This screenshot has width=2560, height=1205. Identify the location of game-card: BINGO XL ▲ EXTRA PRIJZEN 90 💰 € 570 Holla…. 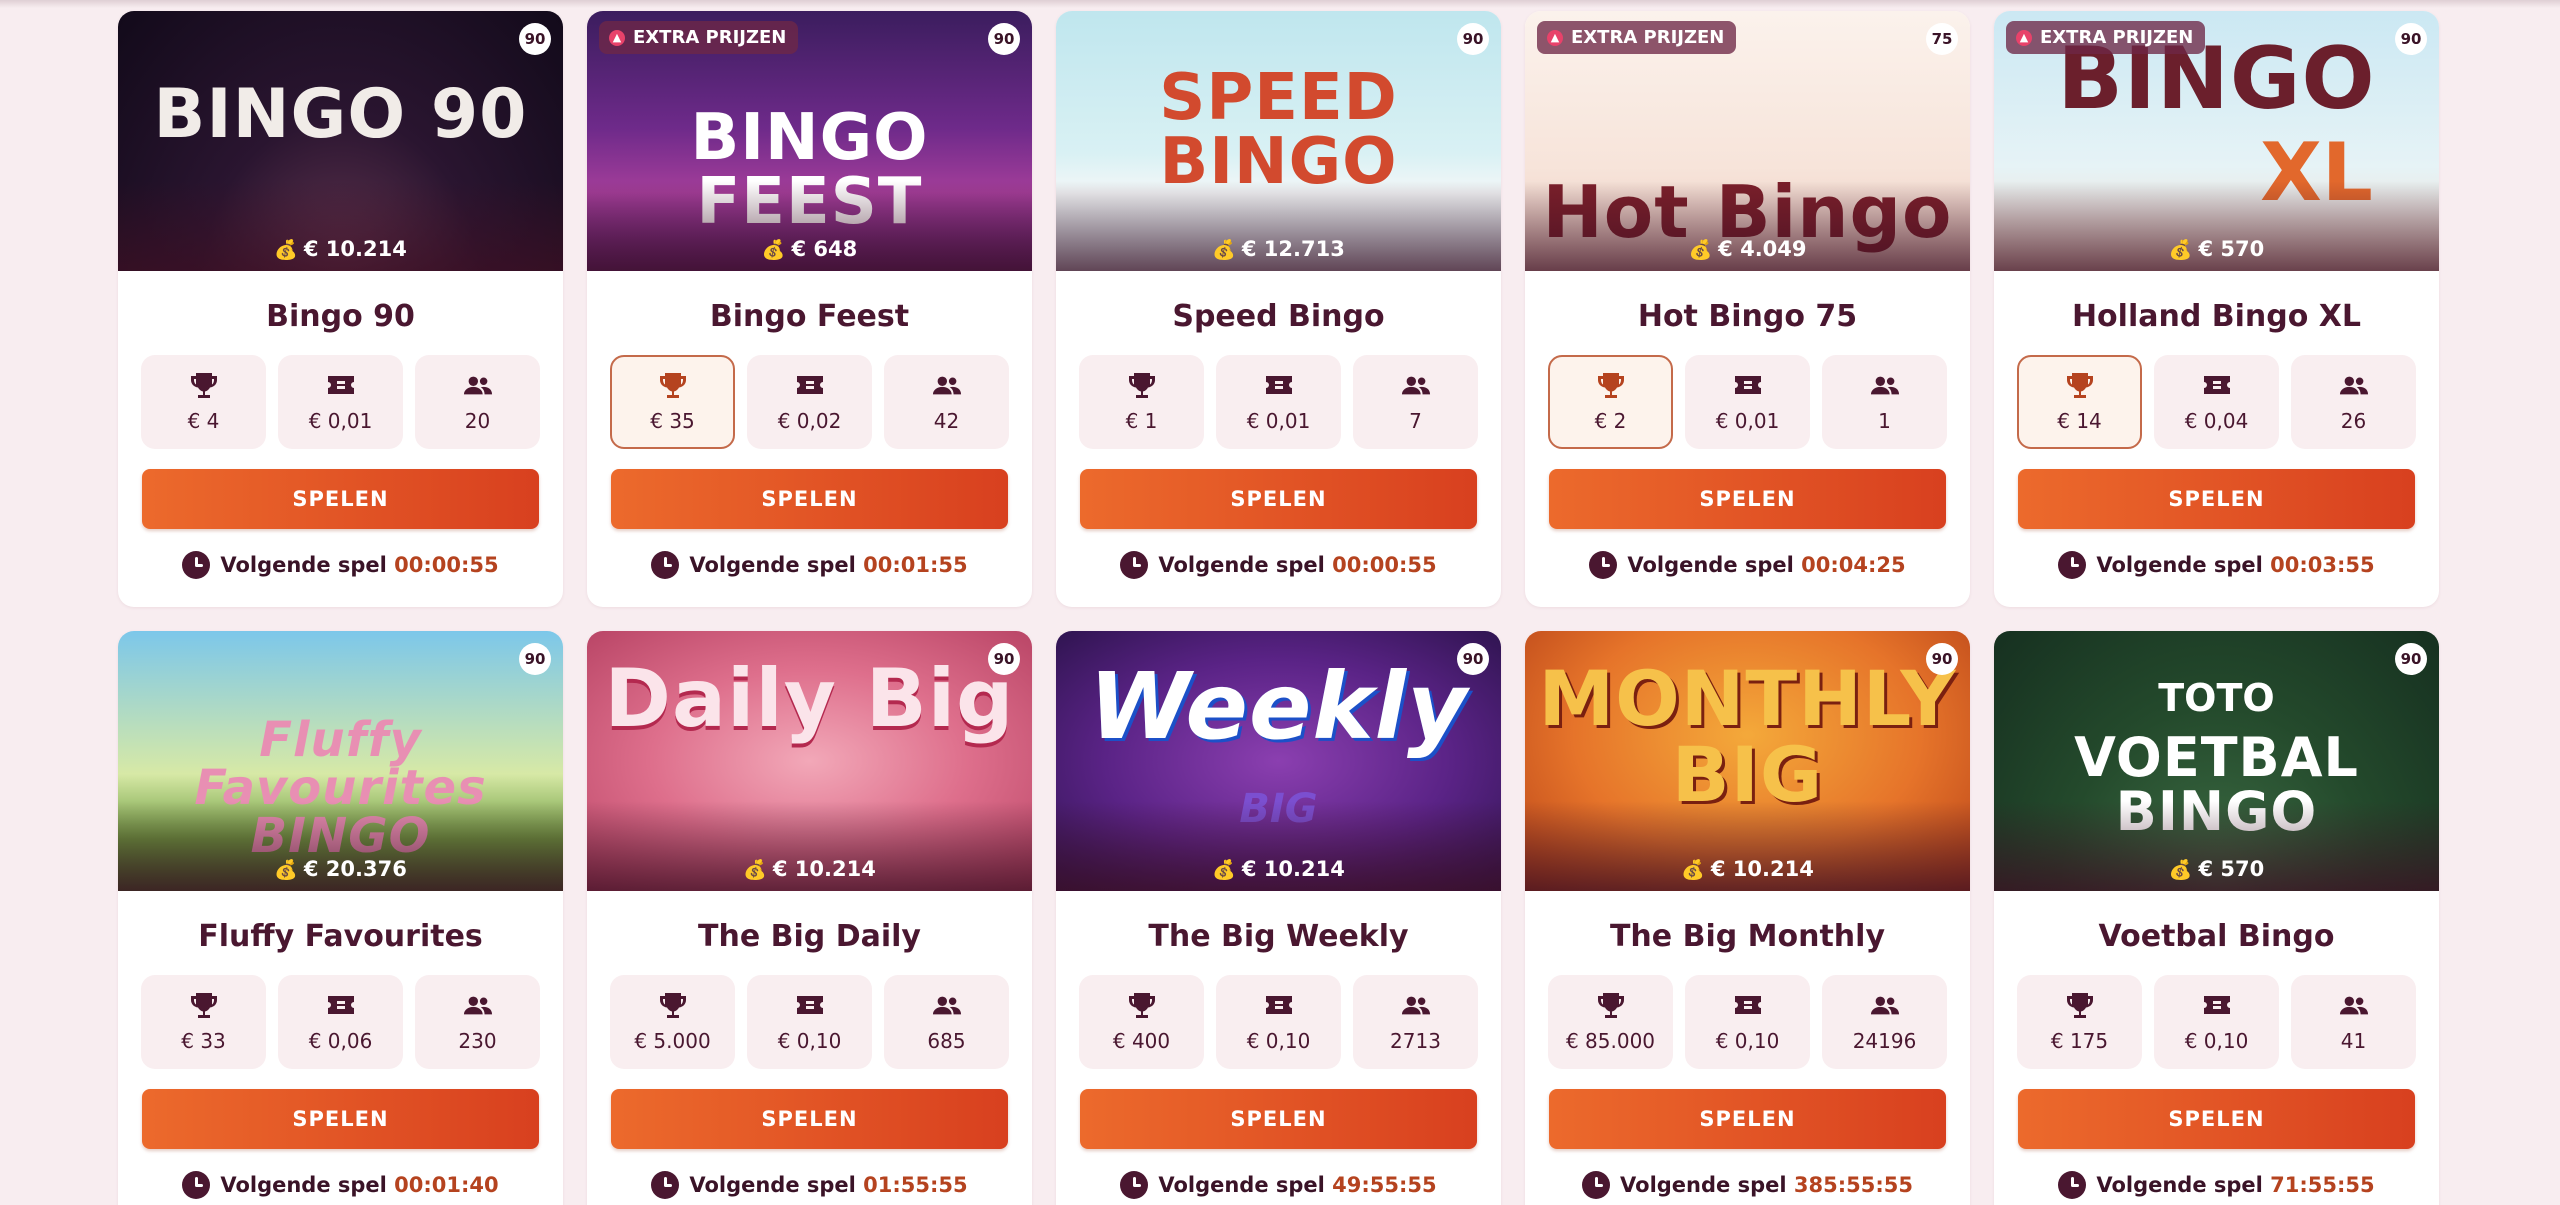
(2216, 309).